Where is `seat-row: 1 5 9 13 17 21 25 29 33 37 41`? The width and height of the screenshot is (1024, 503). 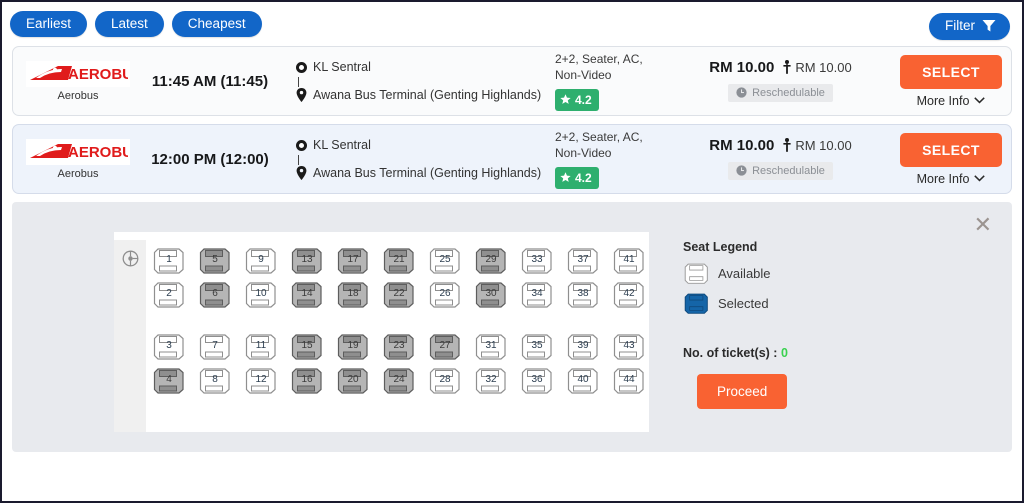 seat-row: 1 5 9 13 17 21 25 29 33 37 41 is located at coordinates (401, 263).